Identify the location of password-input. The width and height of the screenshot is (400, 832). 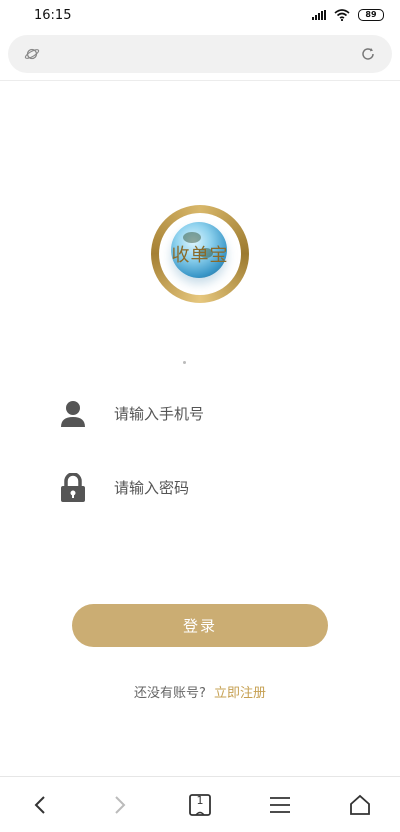
(224, 488).